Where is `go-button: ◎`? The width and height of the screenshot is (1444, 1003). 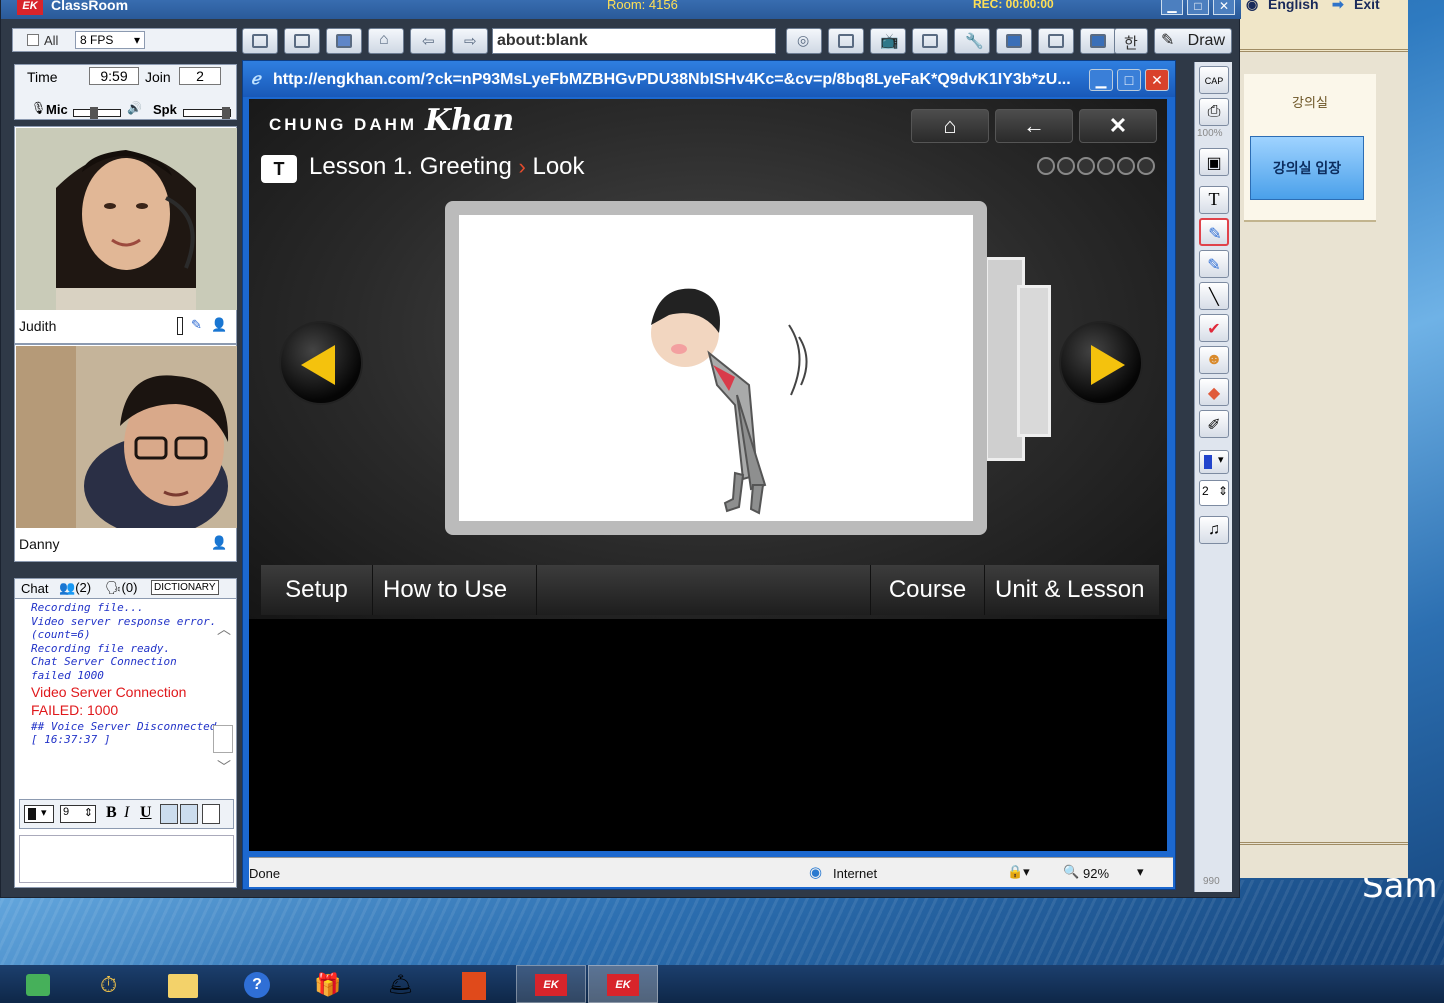 go-button: ◎ is located at coordinates (804, 41).